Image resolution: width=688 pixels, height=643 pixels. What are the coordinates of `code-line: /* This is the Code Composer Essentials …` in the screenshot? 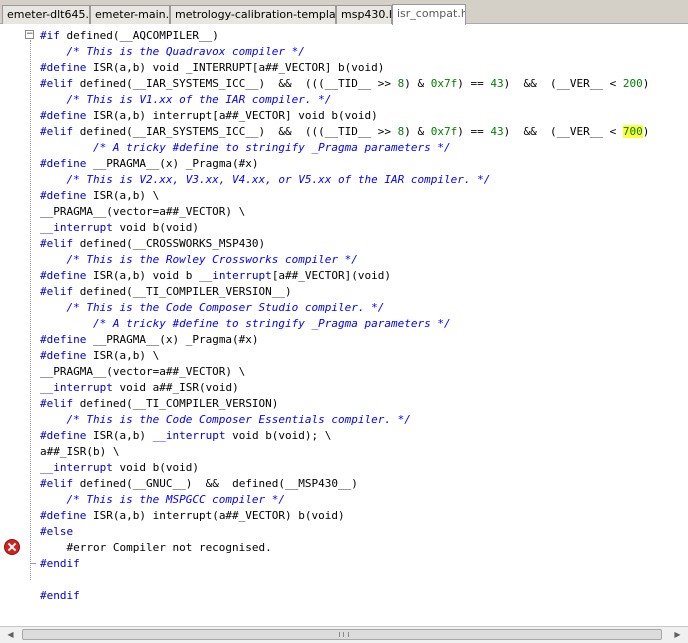 It's located at (344, 420).